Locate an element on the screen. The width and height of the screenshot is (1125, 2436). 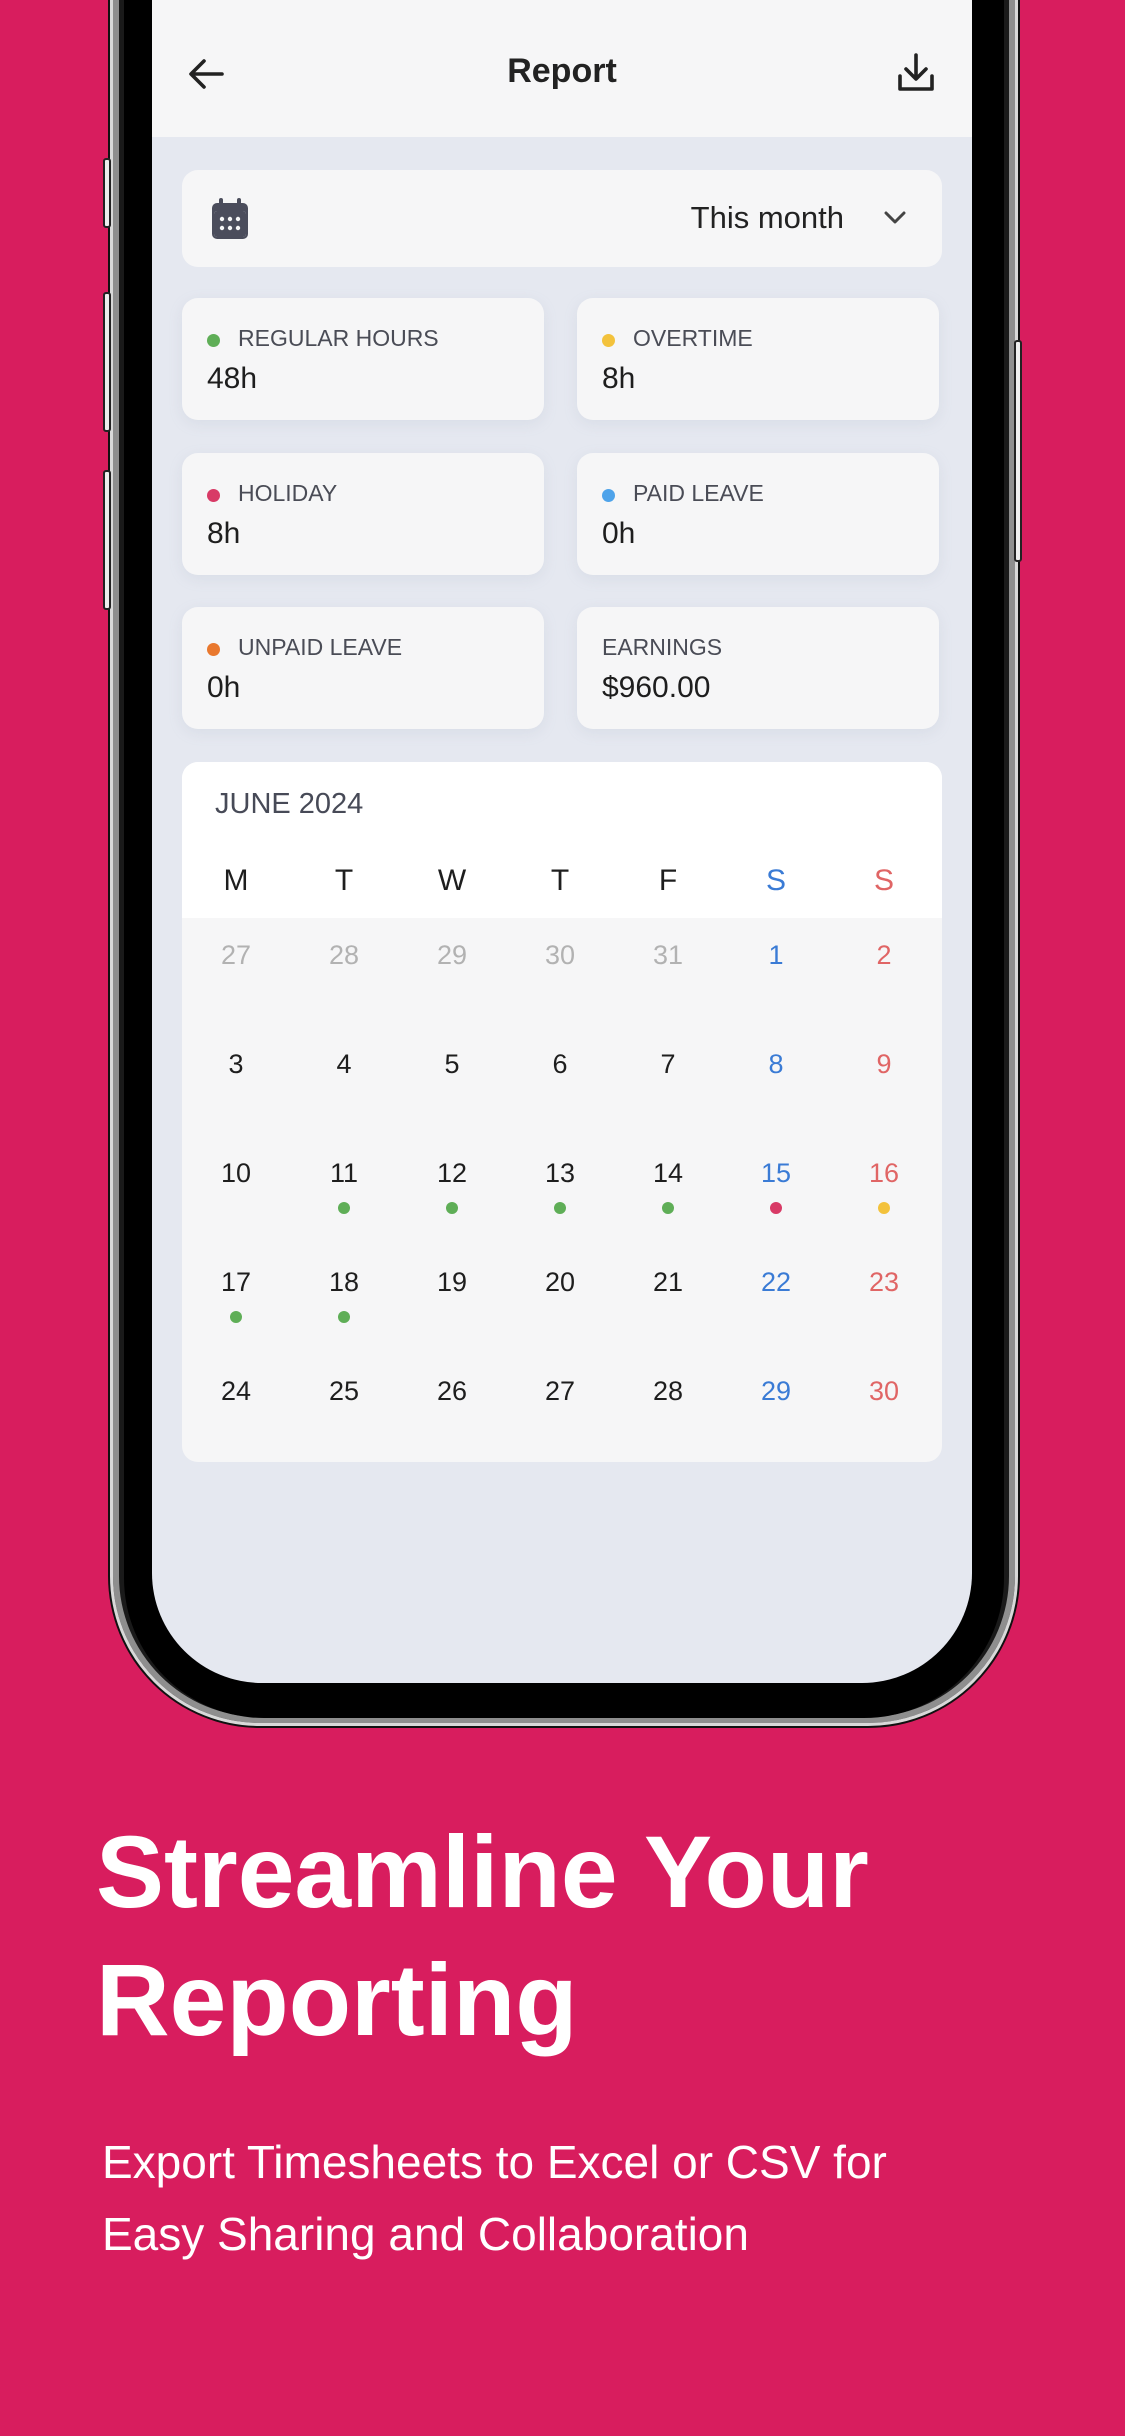
calendar-header: JUNE 2024 M T W T F S S is located at coordinates (562, 840).